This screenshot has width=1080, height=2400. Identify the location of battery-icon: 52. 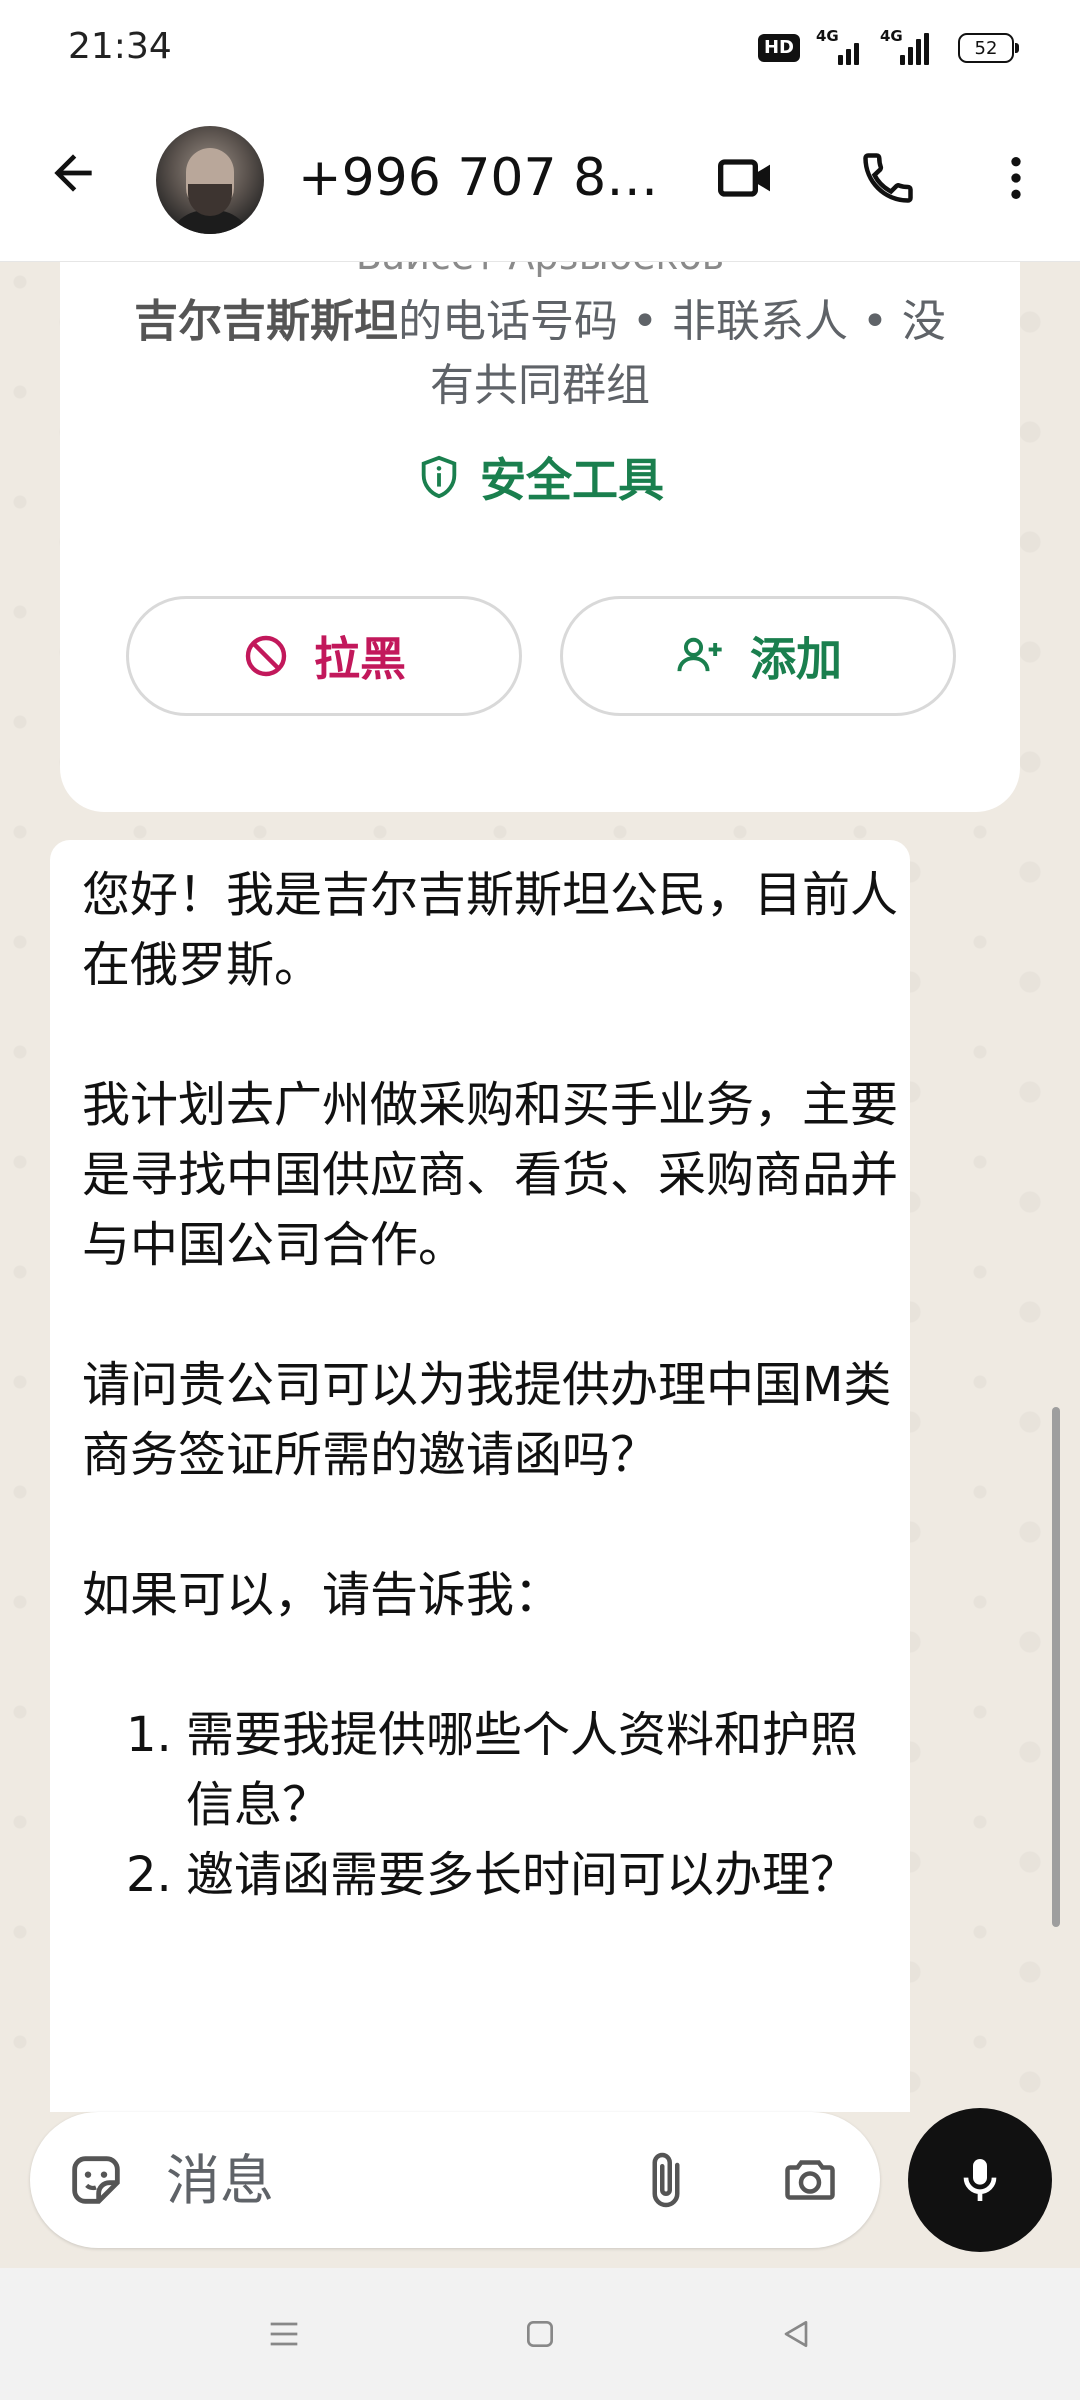
(988, 48).